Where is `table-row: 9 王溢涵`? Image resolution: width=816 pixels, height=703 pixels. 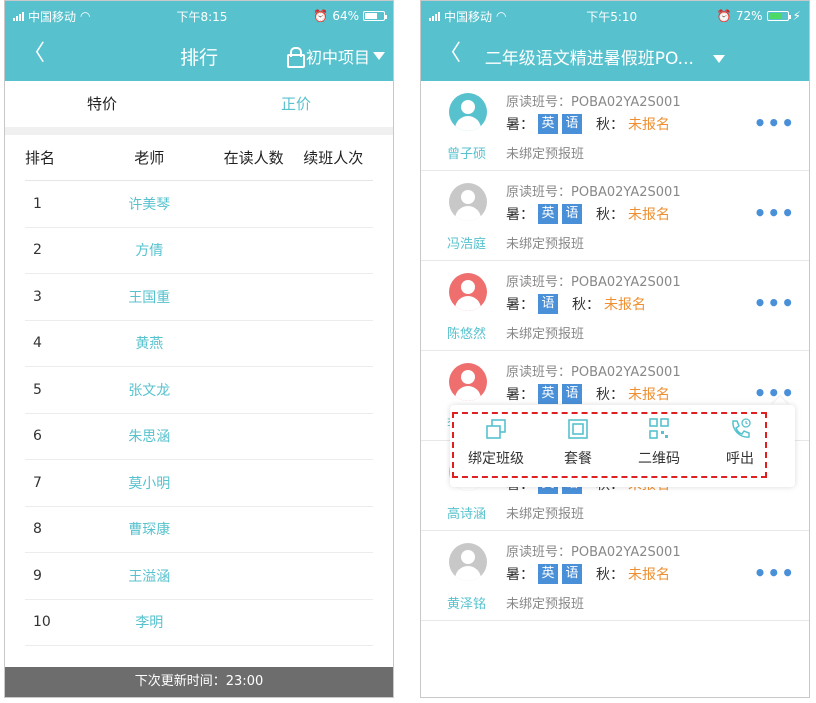
table-row: 9 王溢涵 is located at coordinates (199, 576).